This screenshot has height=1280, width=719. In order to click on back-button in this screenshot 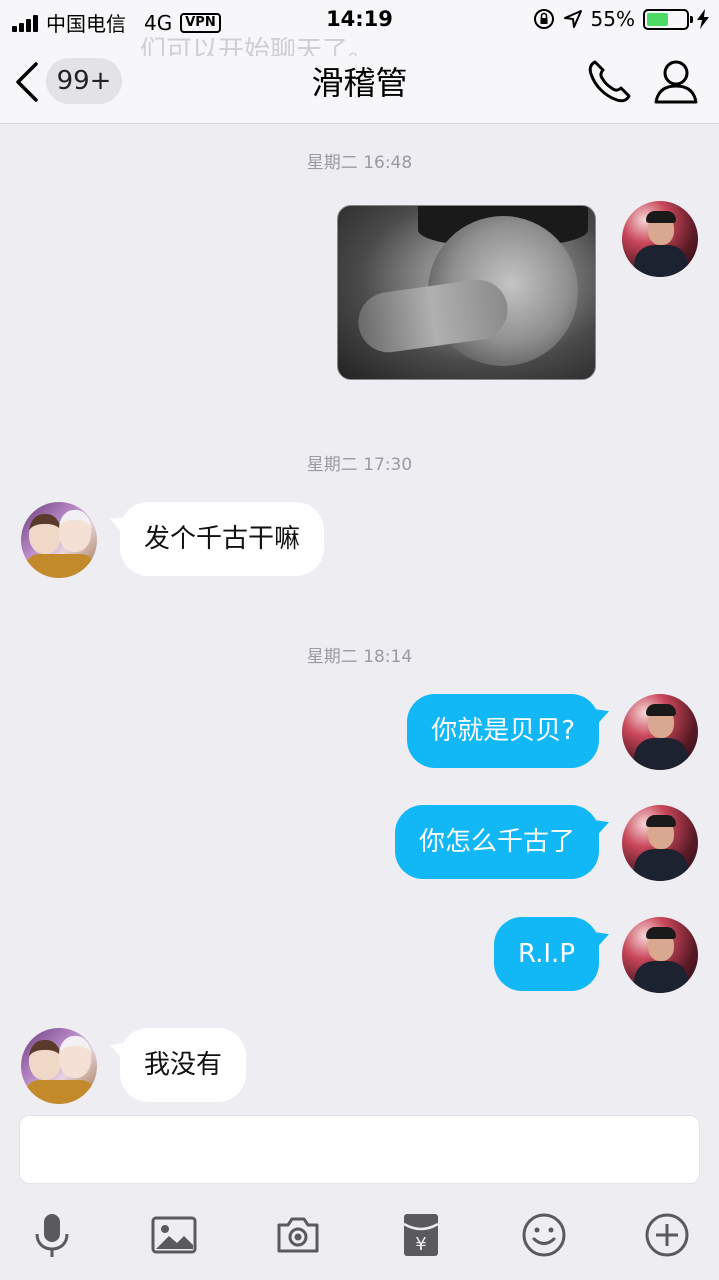, I will do `click(28, 82)`.